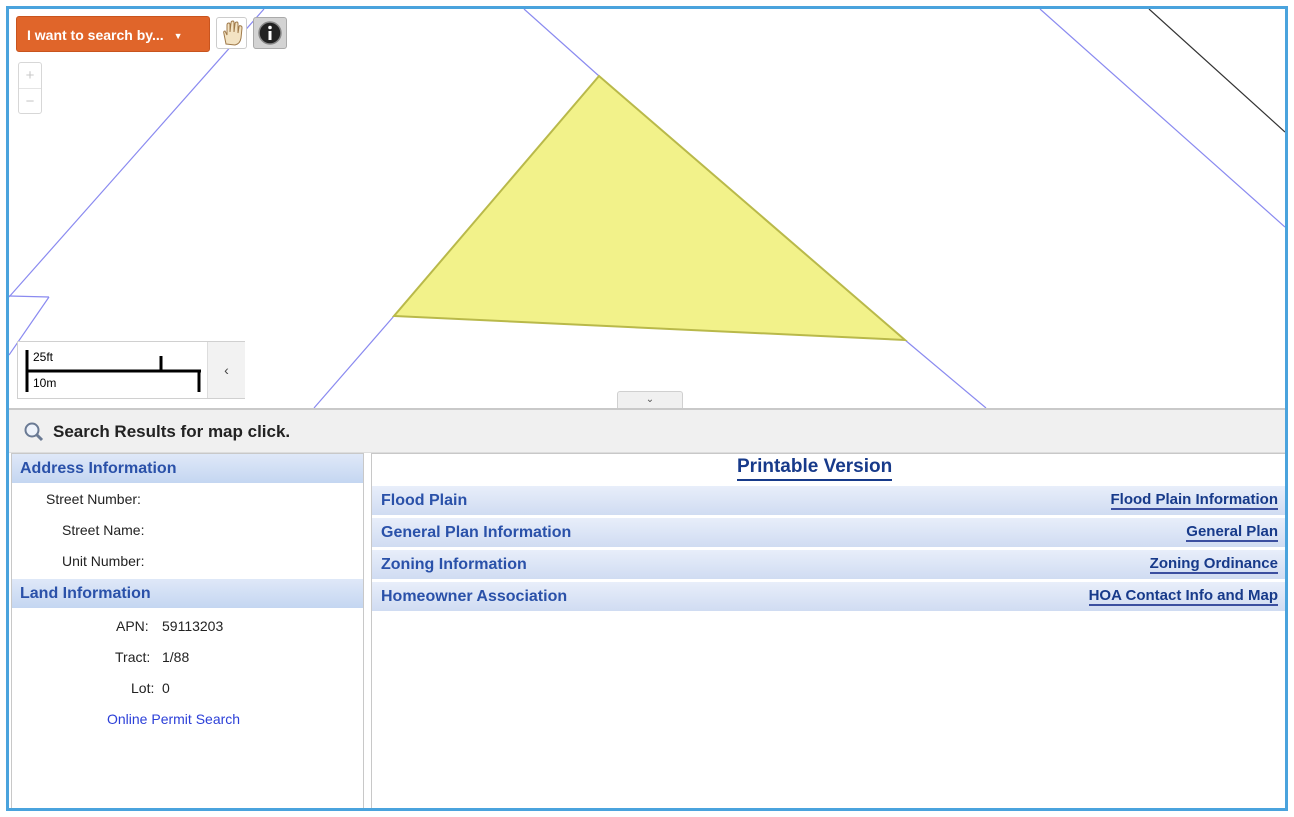 This screenshot has width=1294, height=817. I want to click on printable-version-link: Printable Version, so click(815, 468).